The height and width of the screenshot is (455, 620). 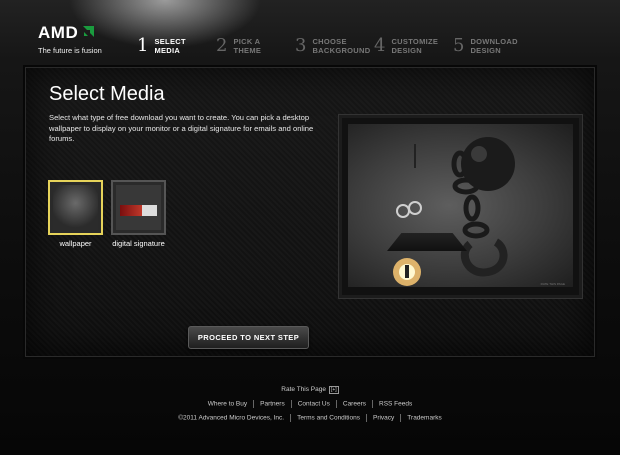 I want to click on proceed-button: PROCEED TO NEXT STEP, so click(x=248, y=337).